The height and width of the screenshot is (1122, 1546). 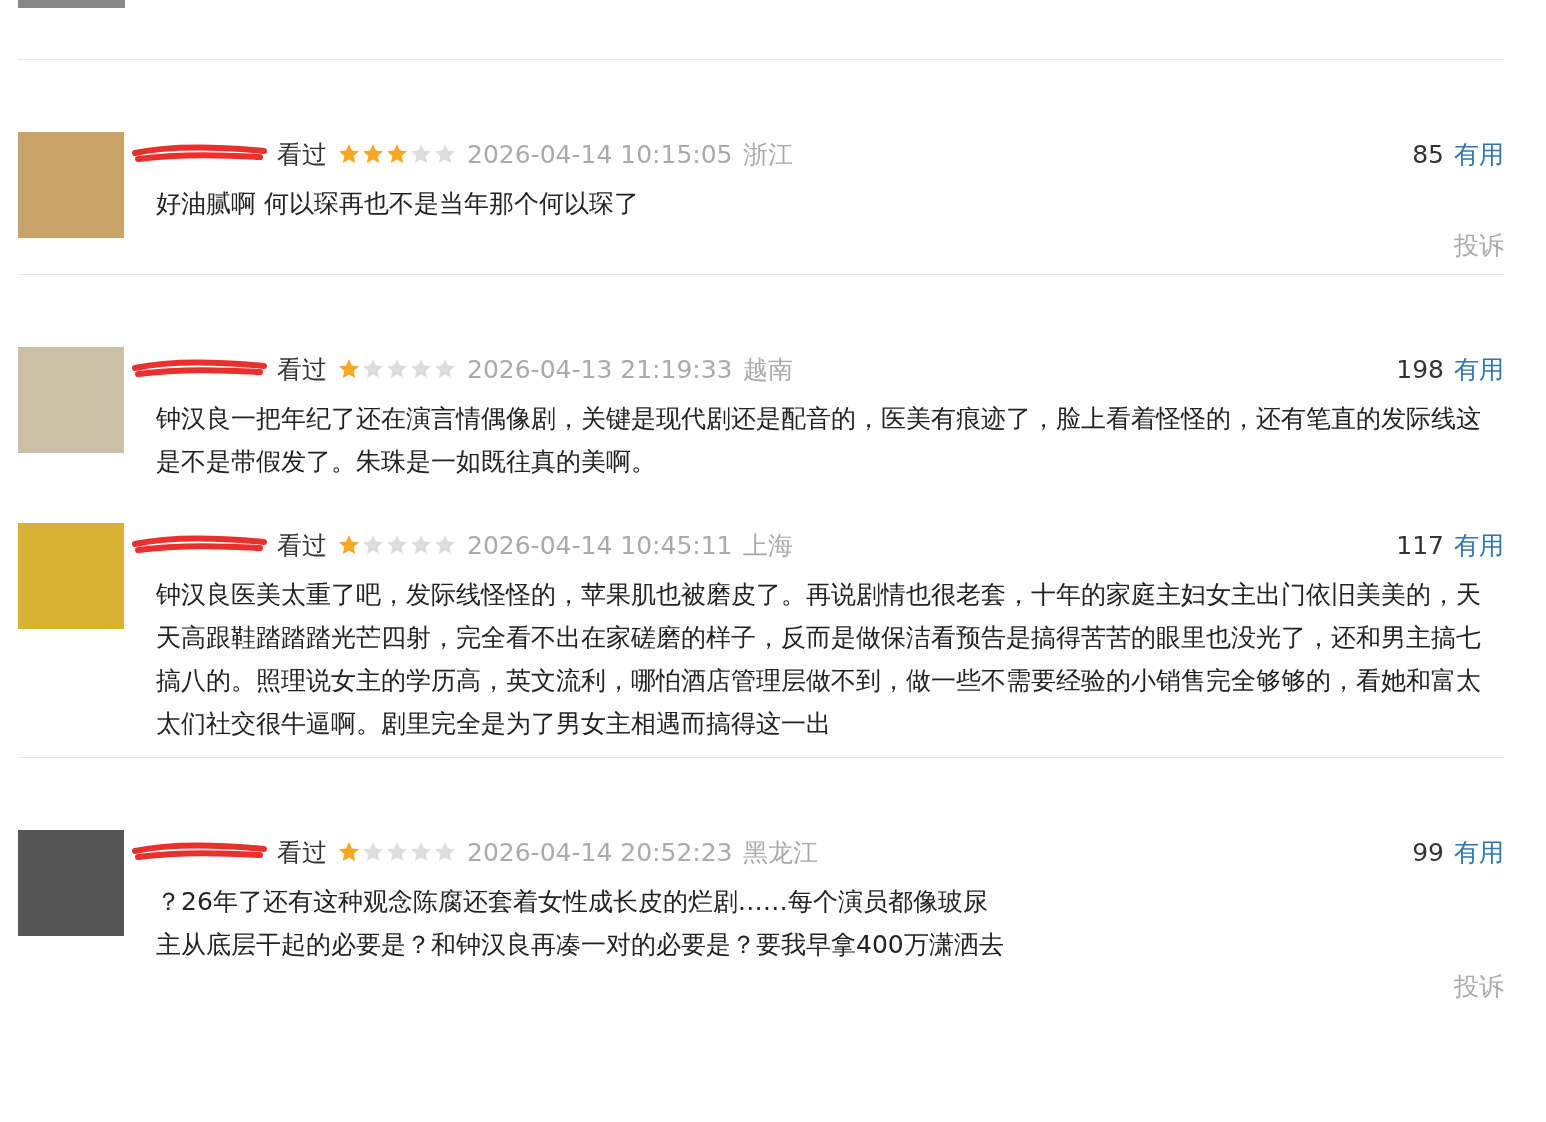 I want to click on review-text: ？26年了还有这种观念陈腐还套着女性成长皮的烂剧……每个演员都像玻尿, so click(x=572, y=902).